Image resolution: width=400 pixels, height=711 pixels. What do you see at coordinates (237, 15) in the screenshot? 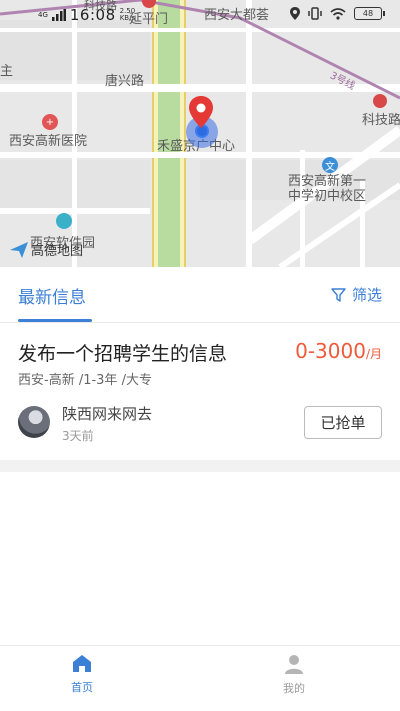
I see `map-label-xian-dadu: 西安大都荟` at bounding box center [237, 15].